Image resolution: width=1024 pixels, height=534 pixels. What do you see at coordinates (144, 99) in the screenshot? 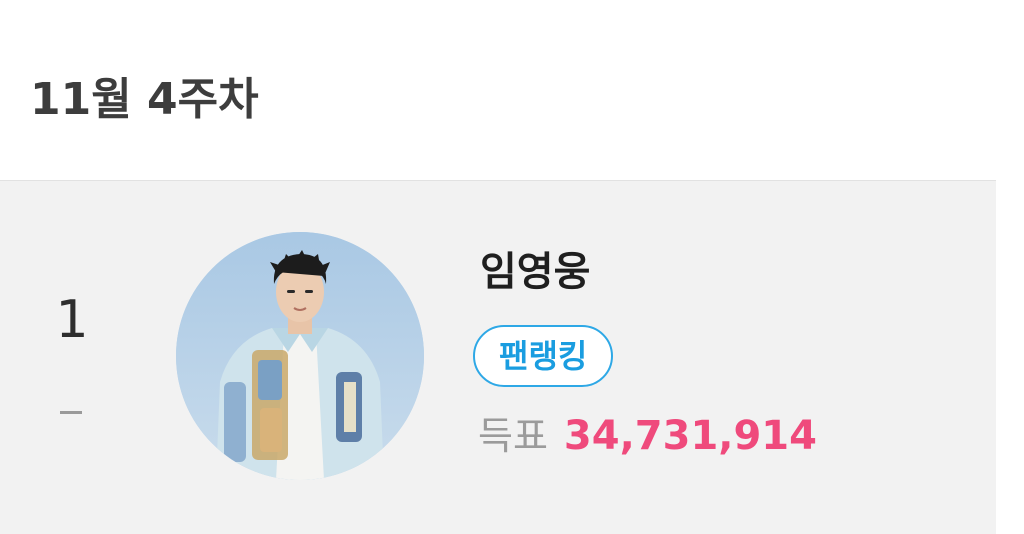
I see `week-title: 11월 4주차` at bounding box center [144, 99].